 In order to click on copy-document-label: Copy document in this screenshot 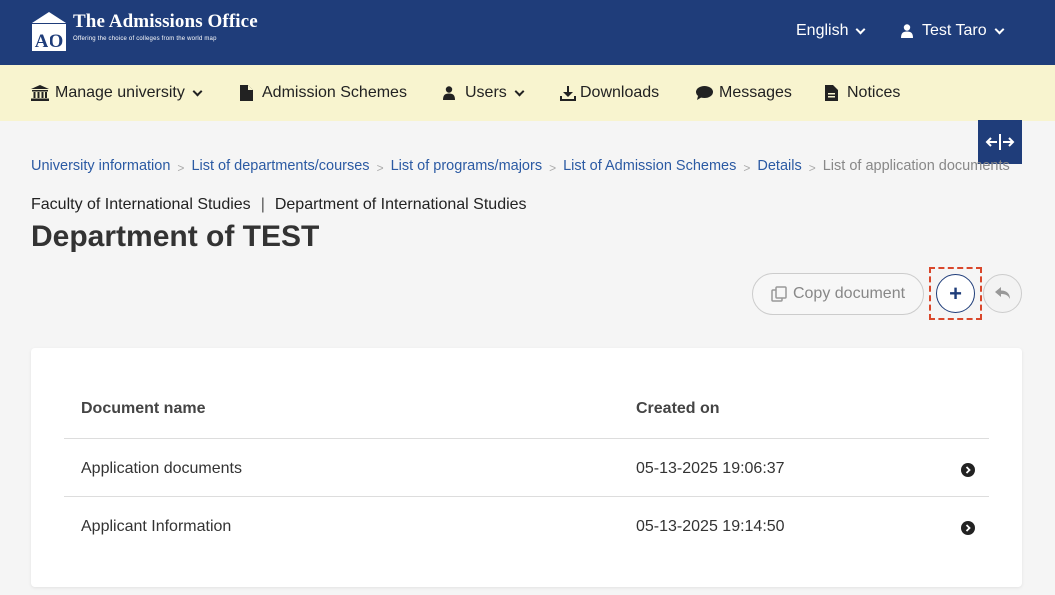, I will do `click(849, 293)`.